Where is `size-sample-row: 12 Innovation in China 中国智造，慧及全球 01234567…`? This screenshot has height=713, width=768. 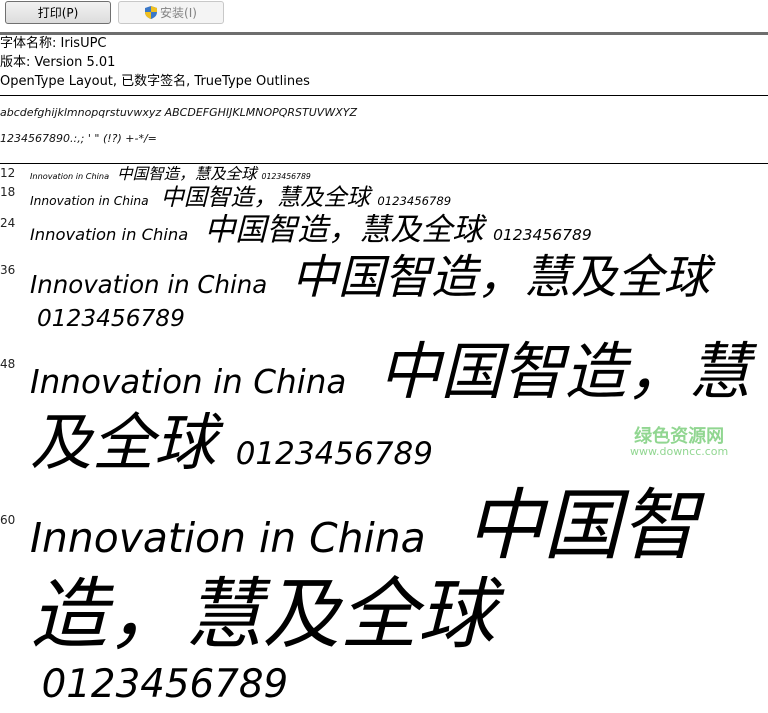
size-sample-row: 12 Innovation in China 中国智造，慧及全球 01234567… is located at coordinates (384, 174).